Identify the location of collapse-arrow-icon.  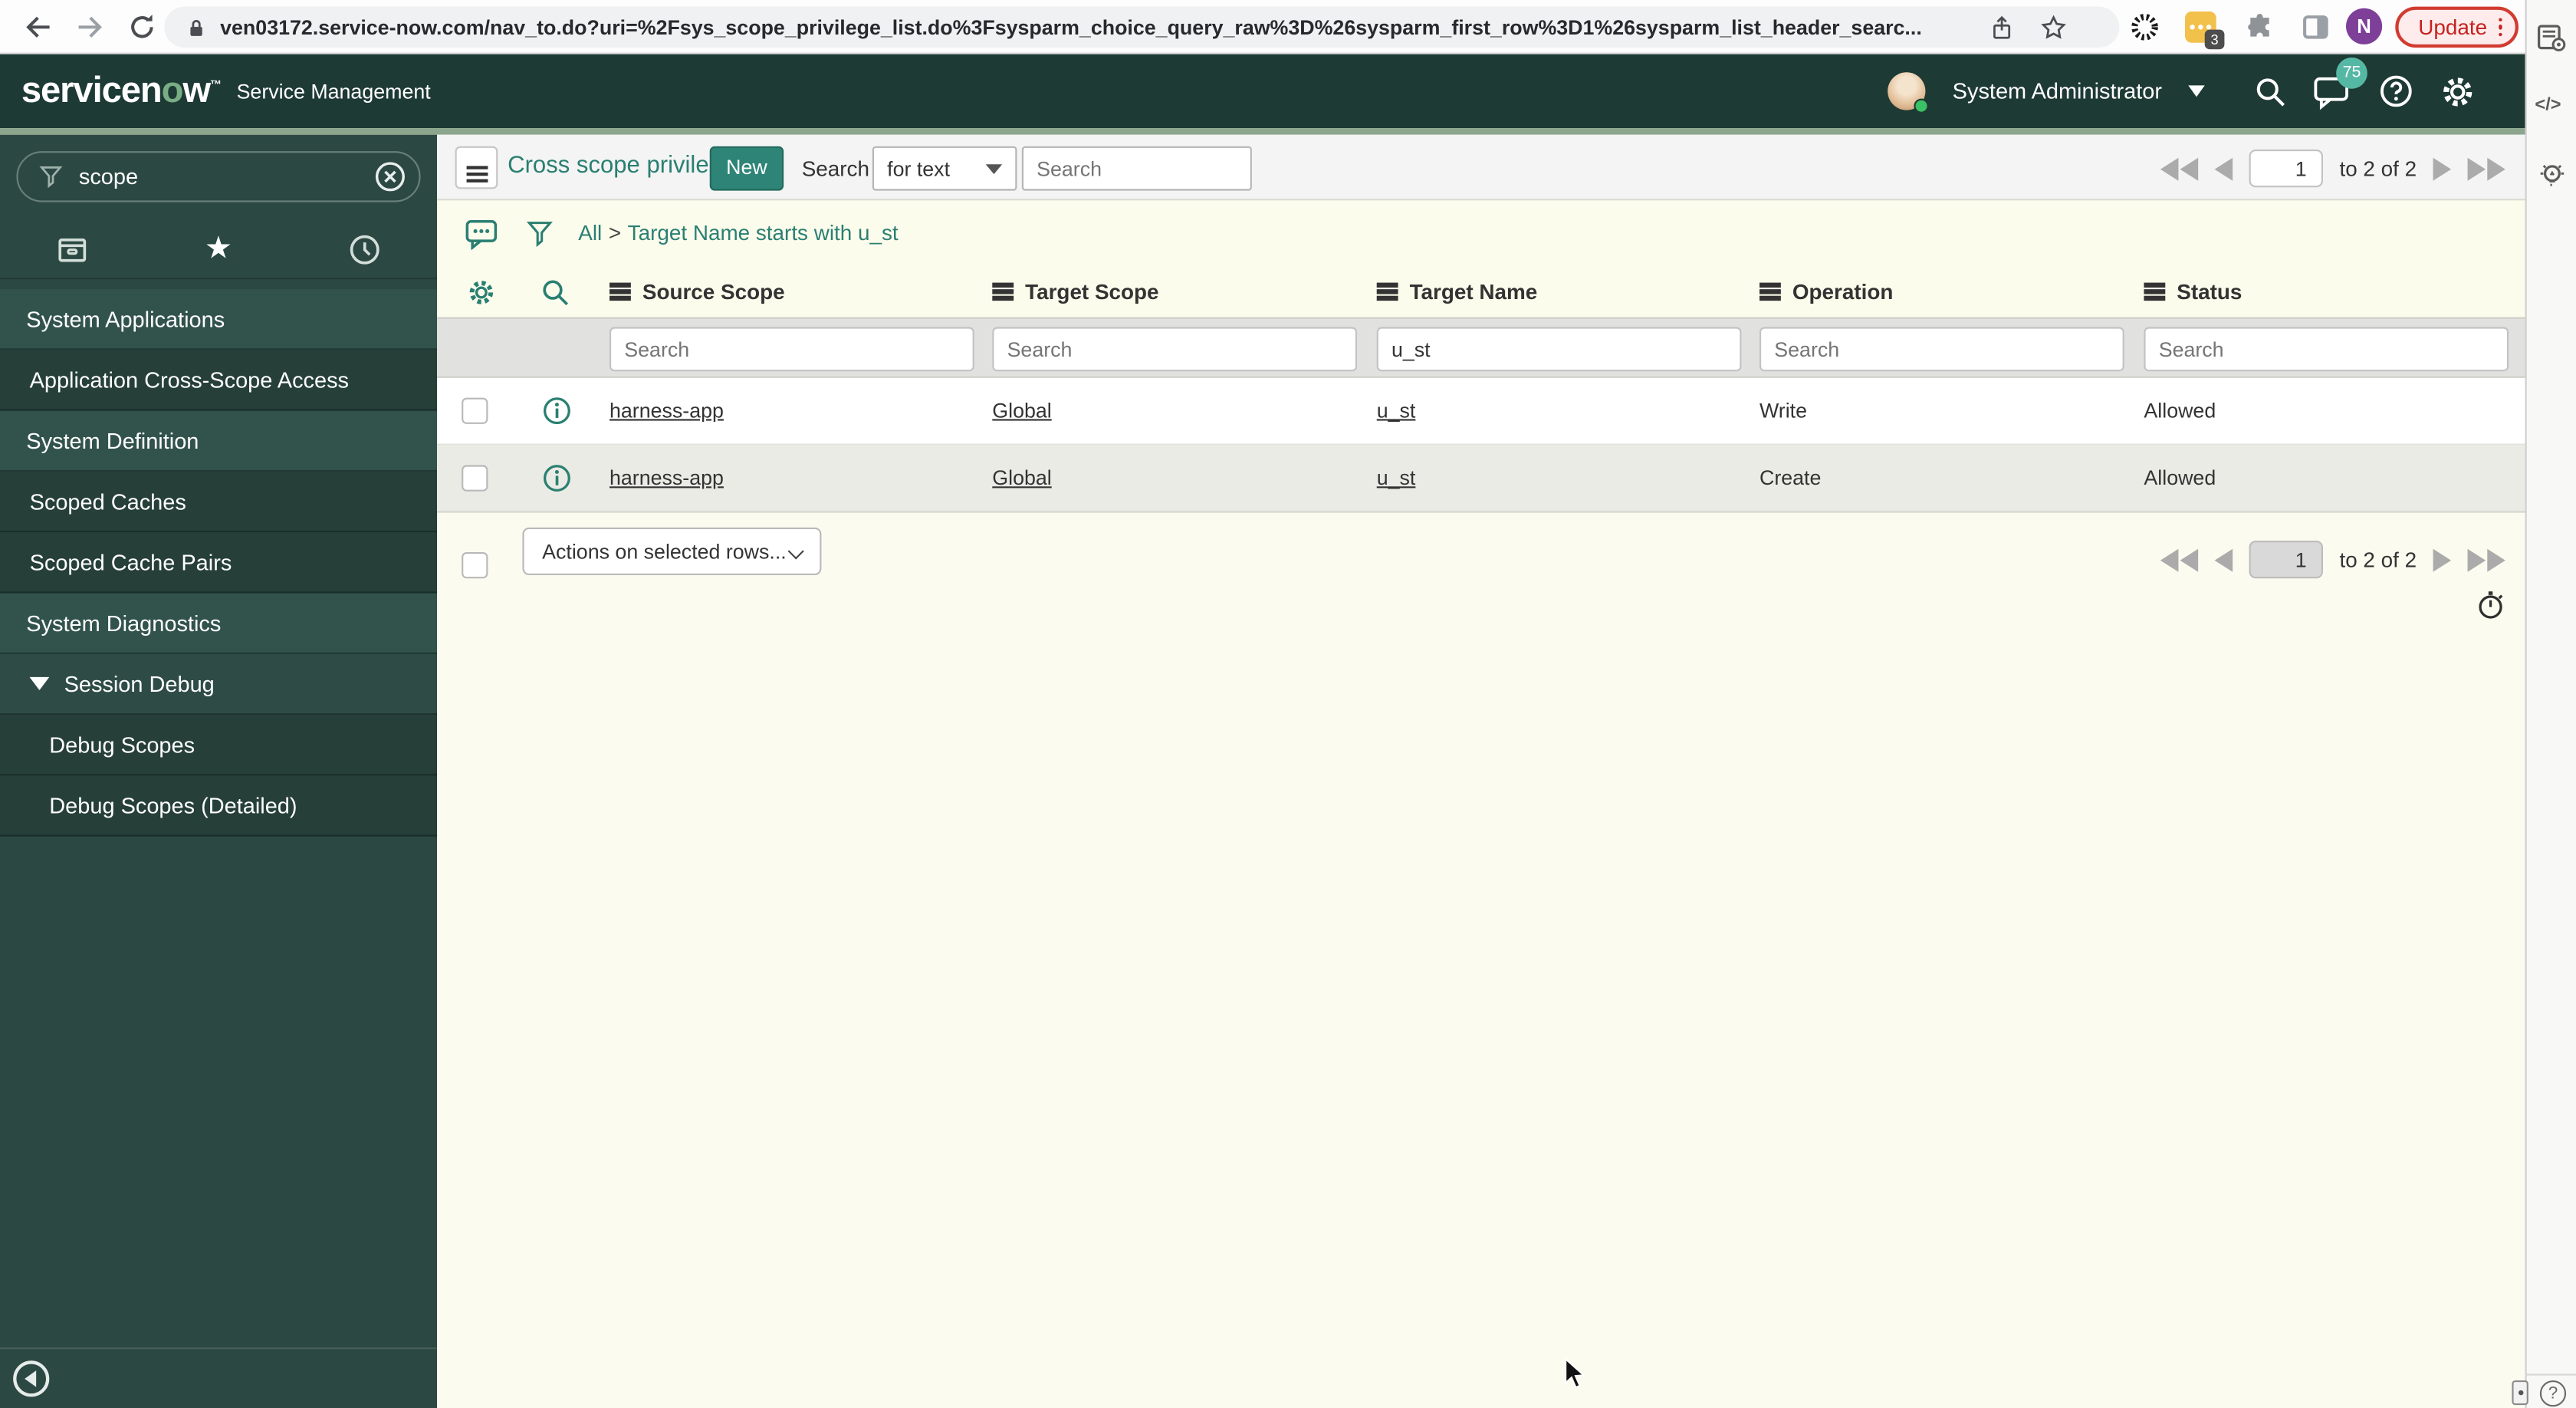
(31, 1378).